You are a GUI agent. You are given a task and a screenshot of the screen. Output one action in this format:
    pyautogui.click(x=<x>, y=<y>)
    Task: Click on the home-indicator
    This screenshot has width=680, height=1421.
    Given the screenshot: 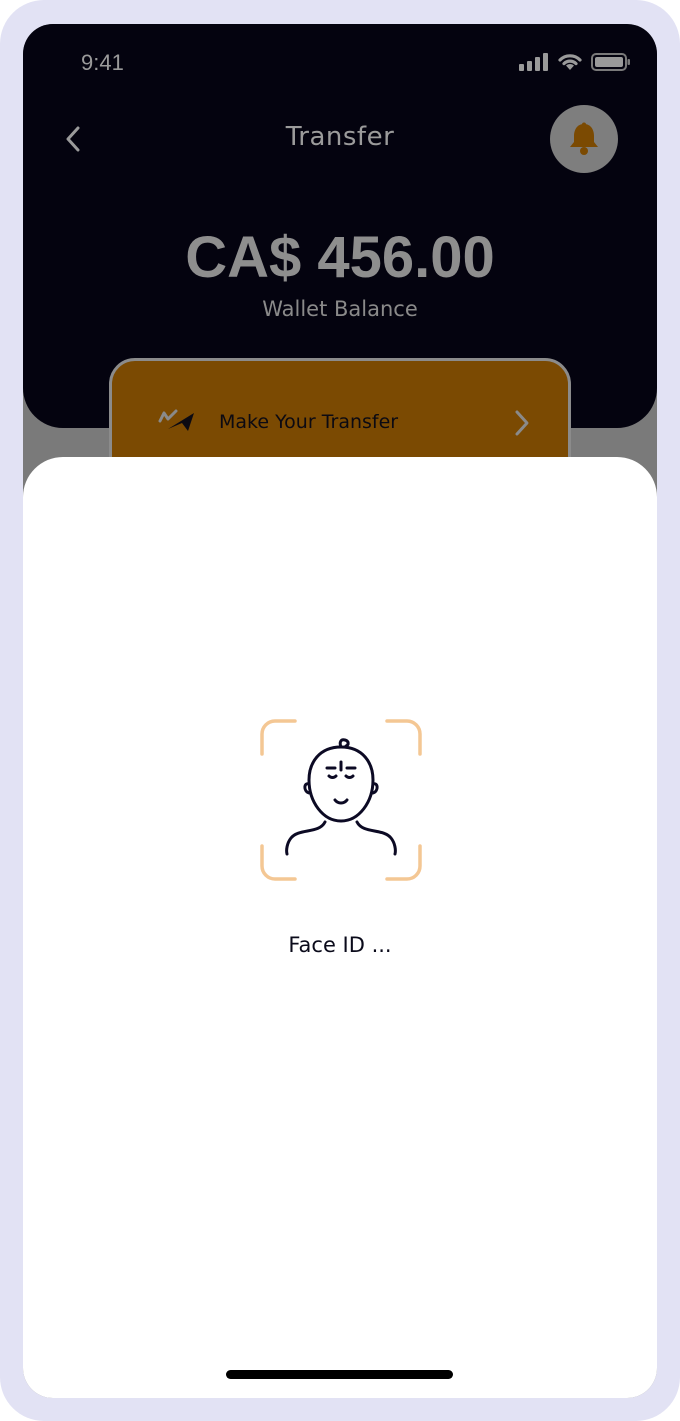 What is the action you would take?
    pyautogui.click(x=339, y=1374)
    